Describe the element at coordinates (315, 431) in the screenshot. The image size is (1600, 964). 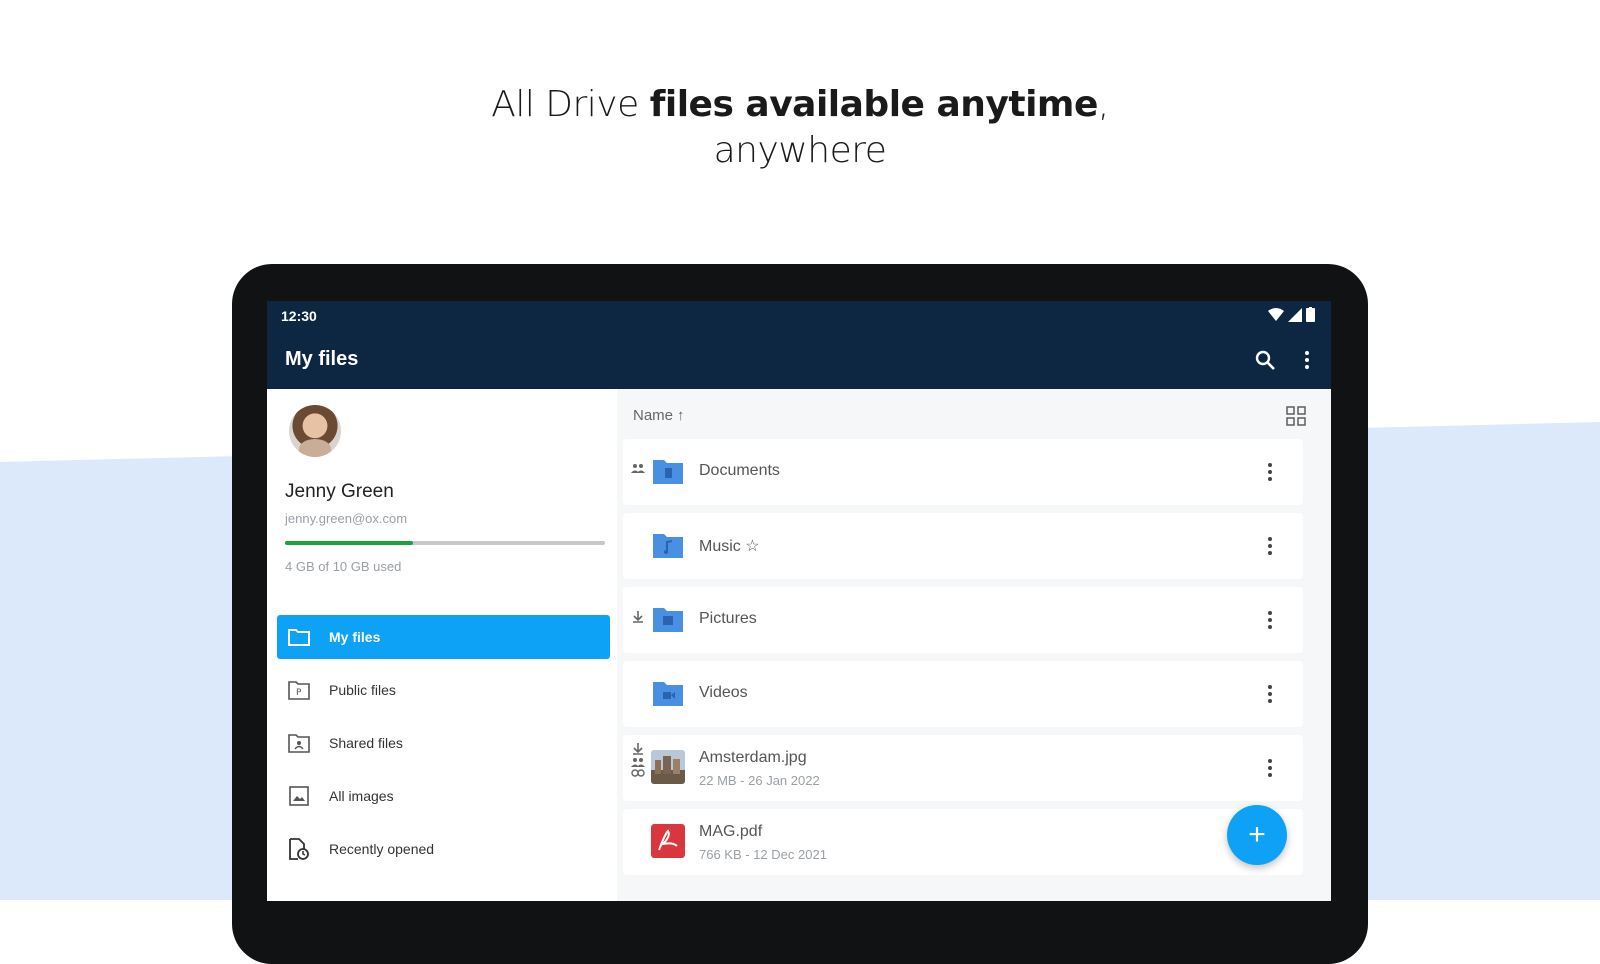
I see `avatar` at that location.